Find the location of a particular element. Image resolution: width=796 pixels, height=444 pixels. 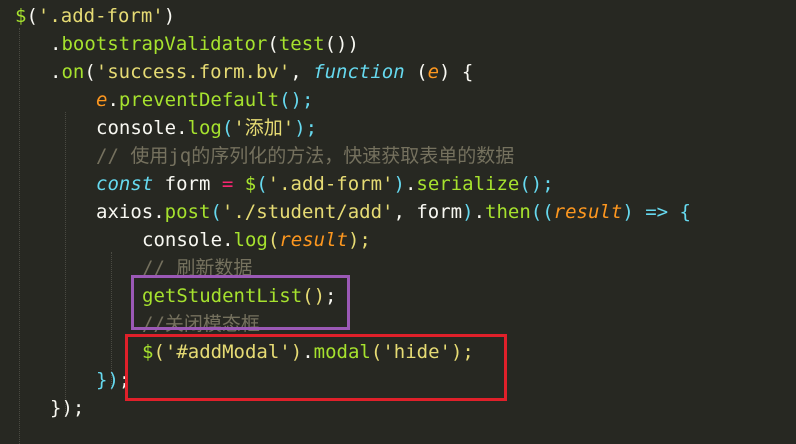

code-token: preventDefault is located at coordinates (199, 100).